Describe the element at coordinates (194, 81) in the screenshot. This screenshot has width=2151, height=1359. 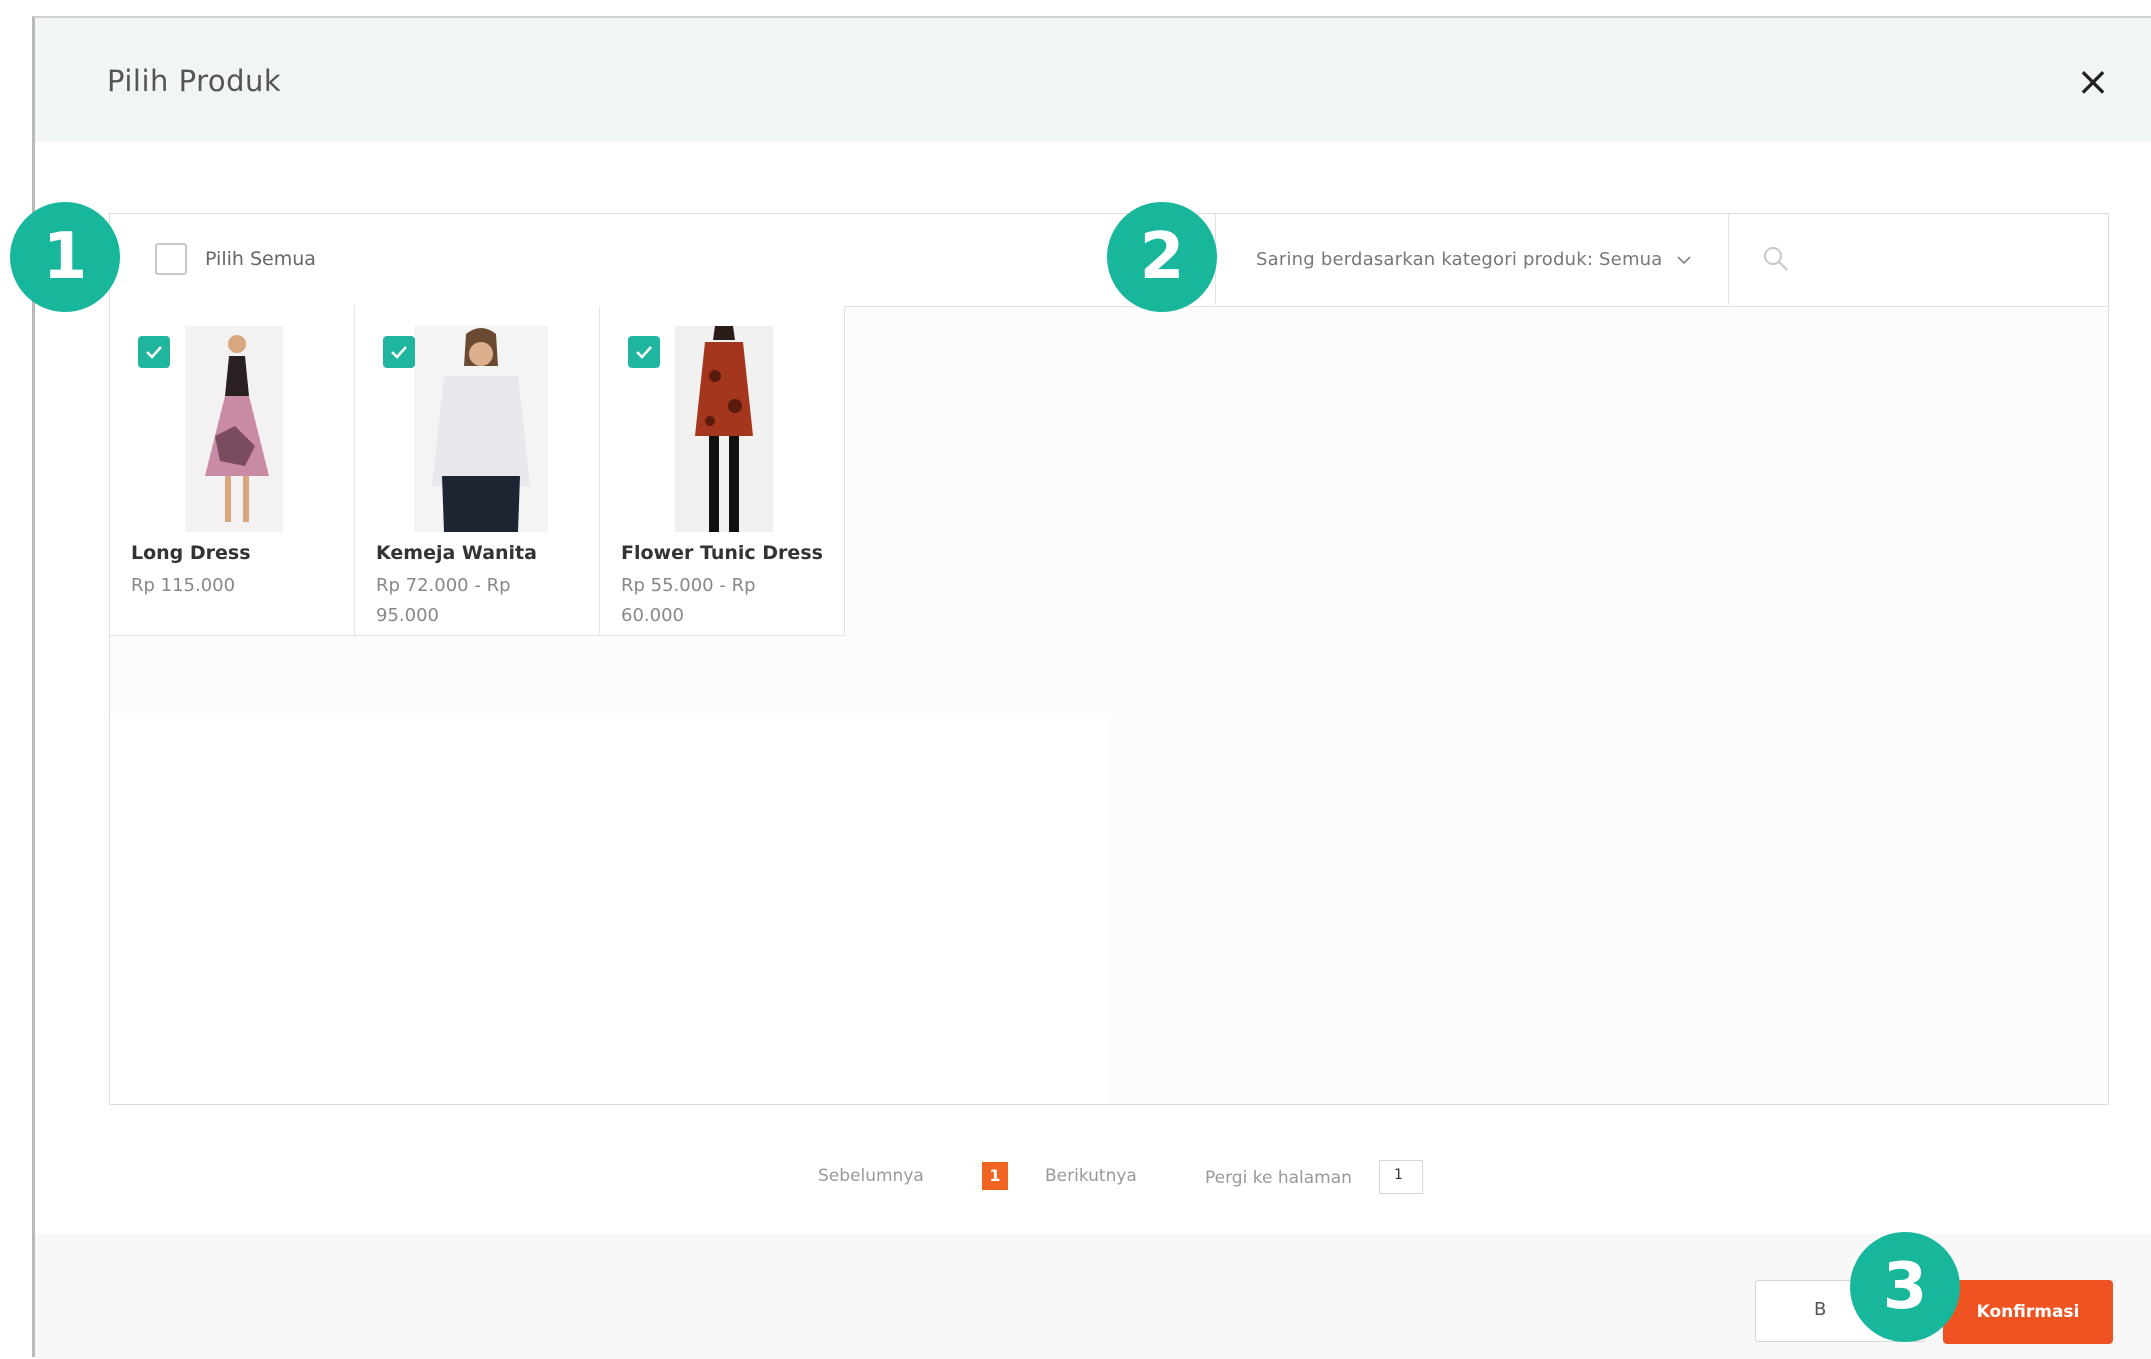
I see `modal-title: Pilih Produk` at that location.